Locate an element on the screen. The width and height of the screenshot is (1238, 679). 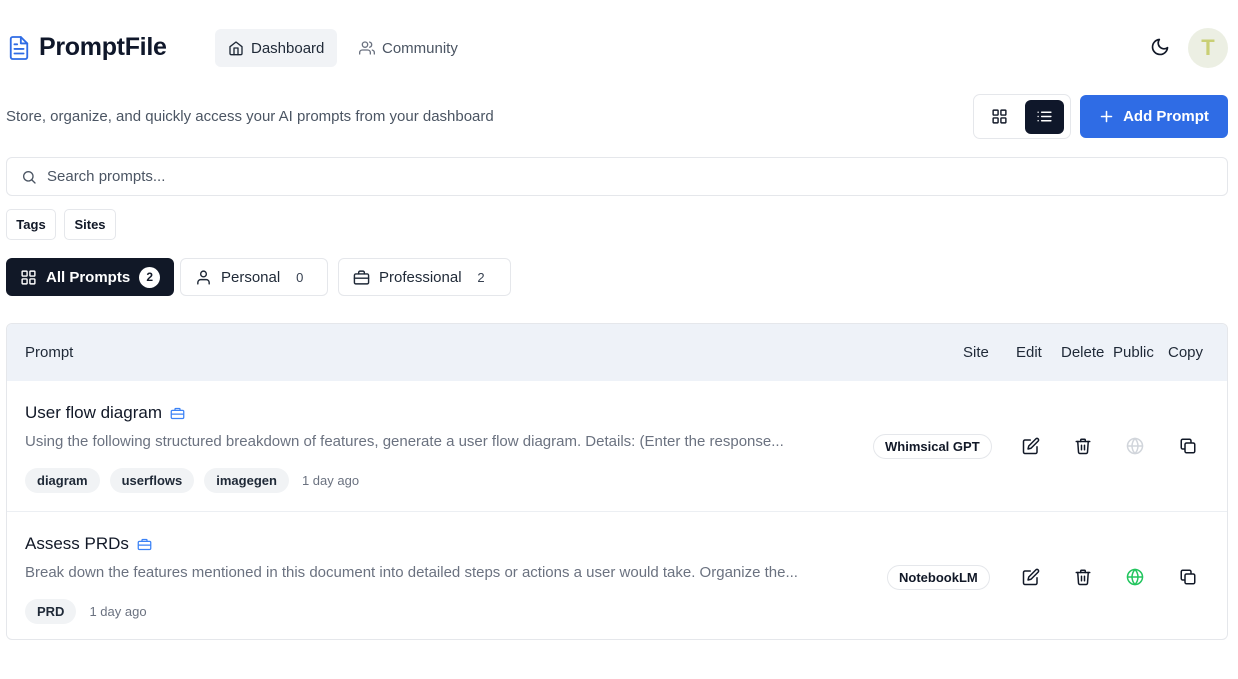
tag-list: diagram userflows imagegen 1 day ago is located at coordinates (192, 480).